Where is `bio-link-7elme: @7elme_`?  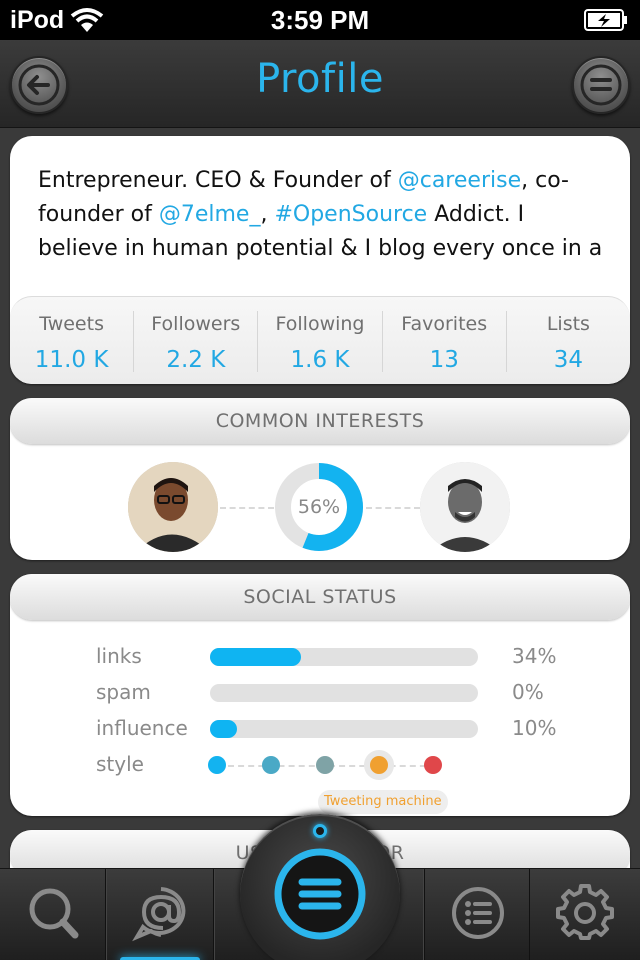
bio-link-7elme: @7elme_ is located at coordinates (210, 214).